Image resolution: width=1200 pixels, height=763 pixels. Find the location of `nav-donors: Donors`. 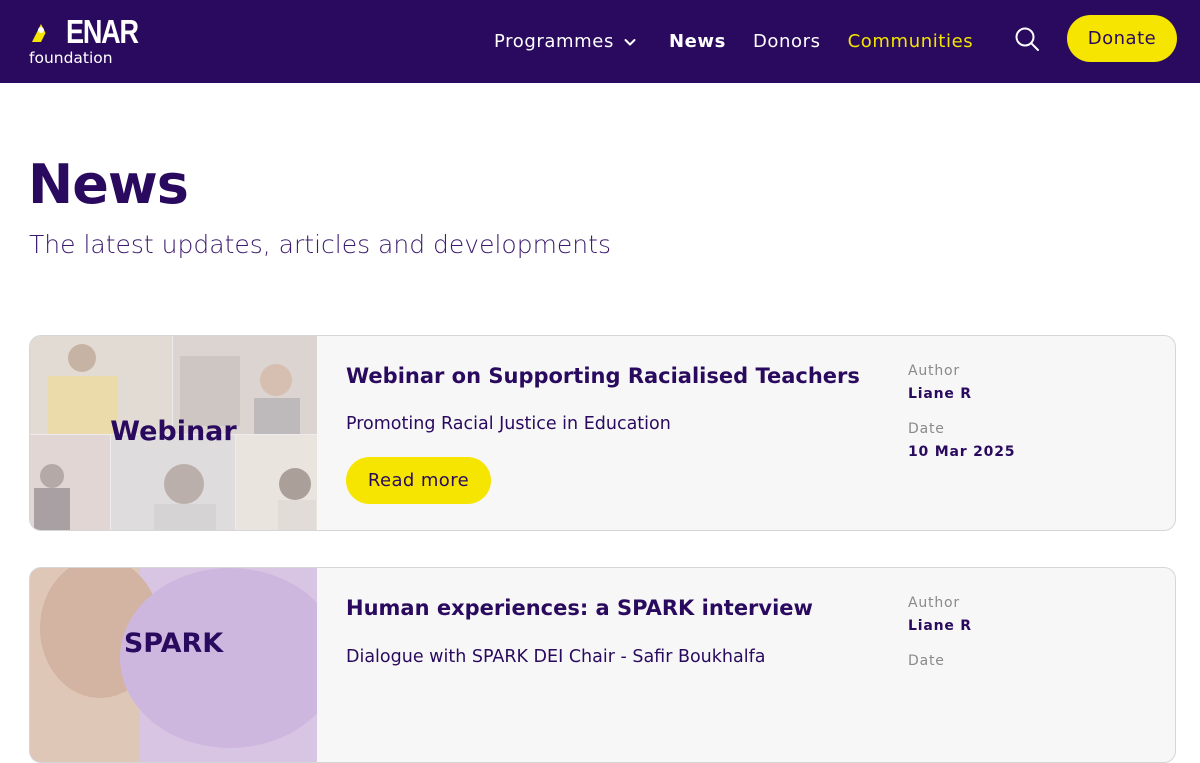

nav-donors: Donors is located at coordinates (787, 41).